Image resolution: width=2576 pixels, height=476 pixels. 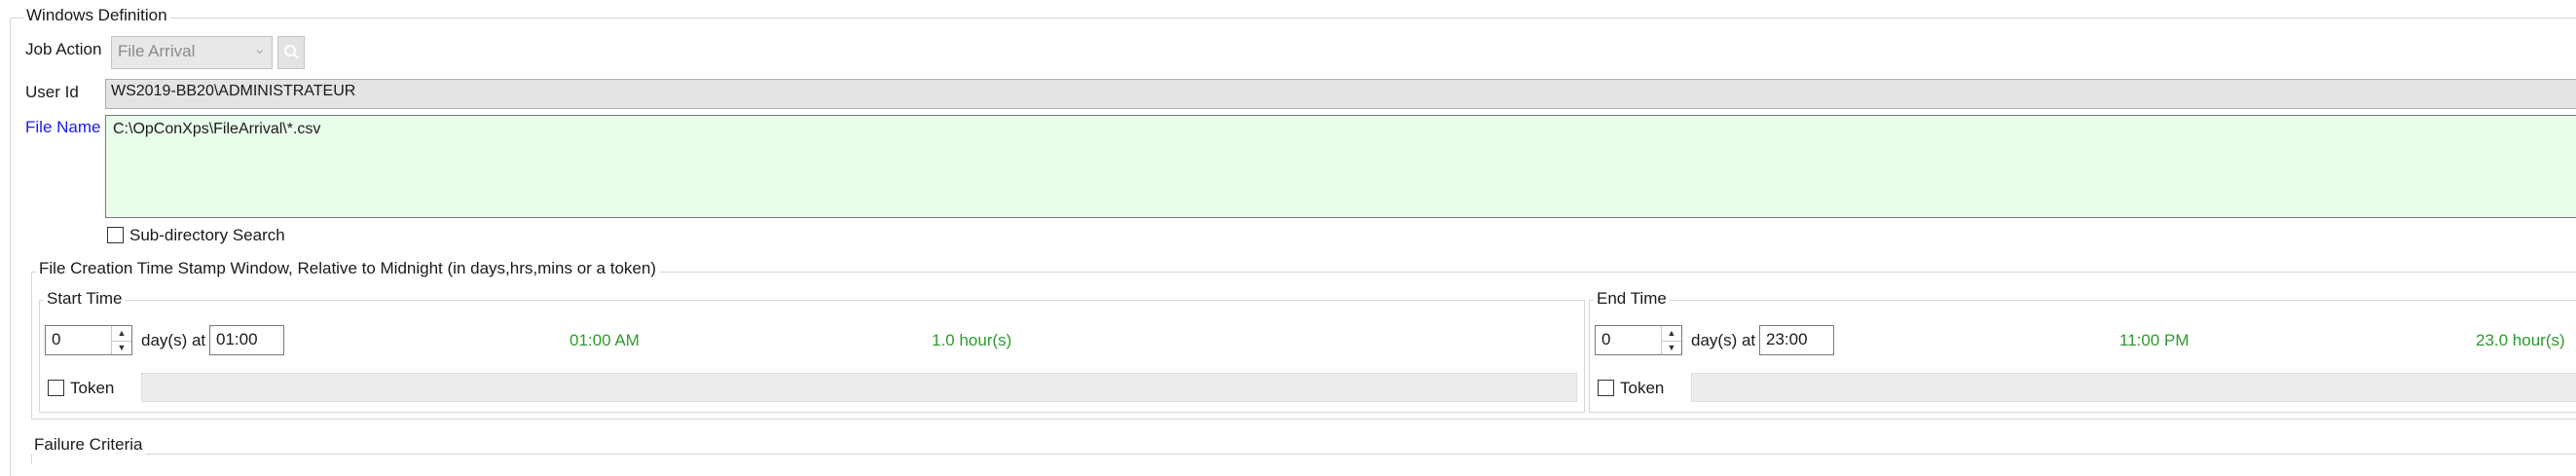 What do you see at coordinates (605, 340) in the screenshot?
I see `start-time-display: 01:00 AM` at bounding box center [605, 340].